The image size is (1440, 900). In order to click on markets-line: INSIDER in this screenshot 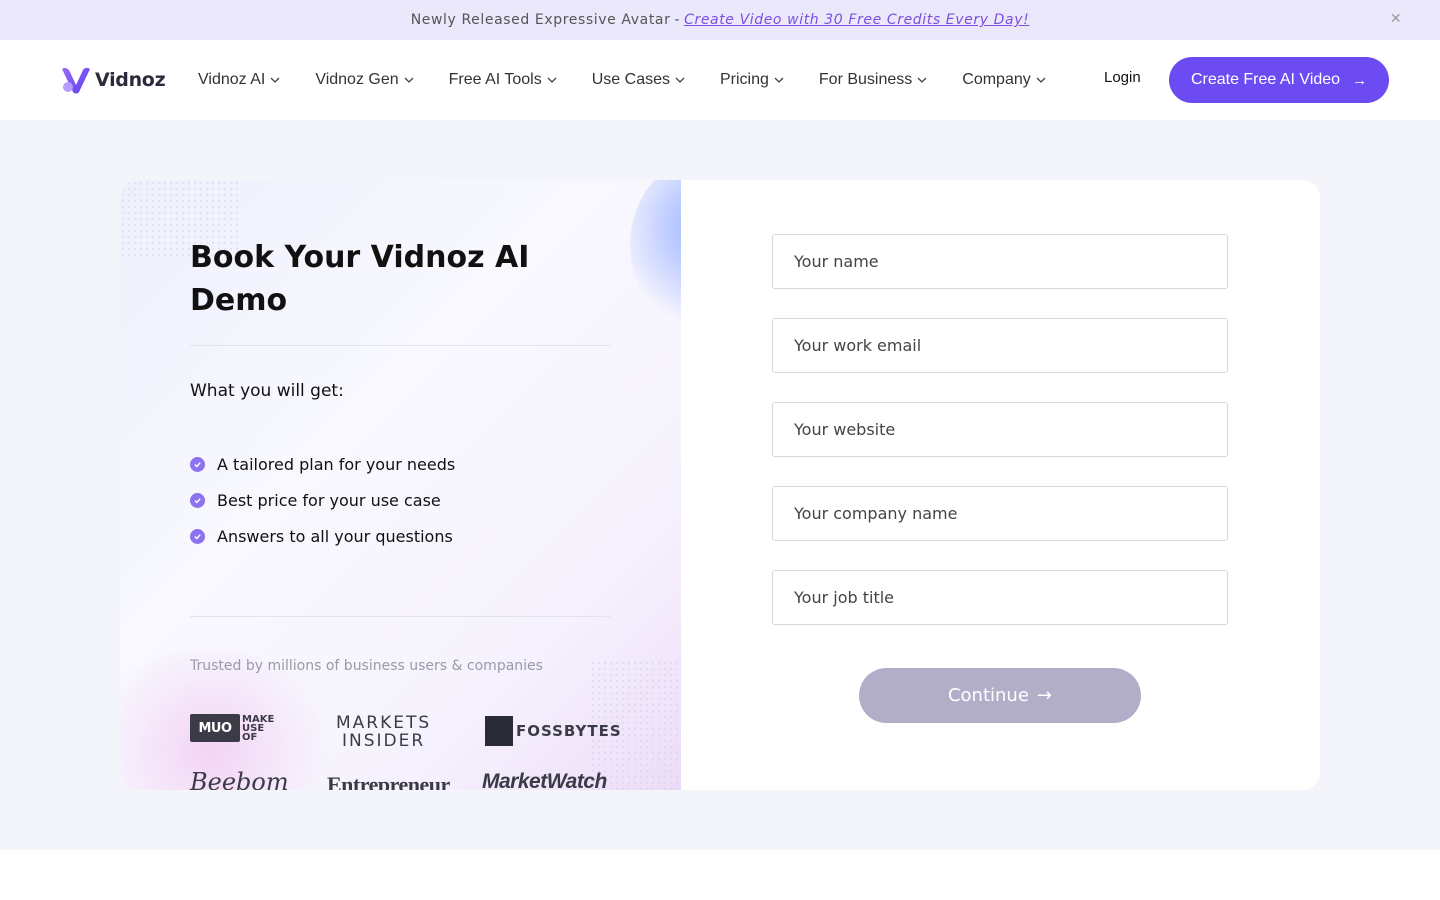, I will do `click(384, 741)`.